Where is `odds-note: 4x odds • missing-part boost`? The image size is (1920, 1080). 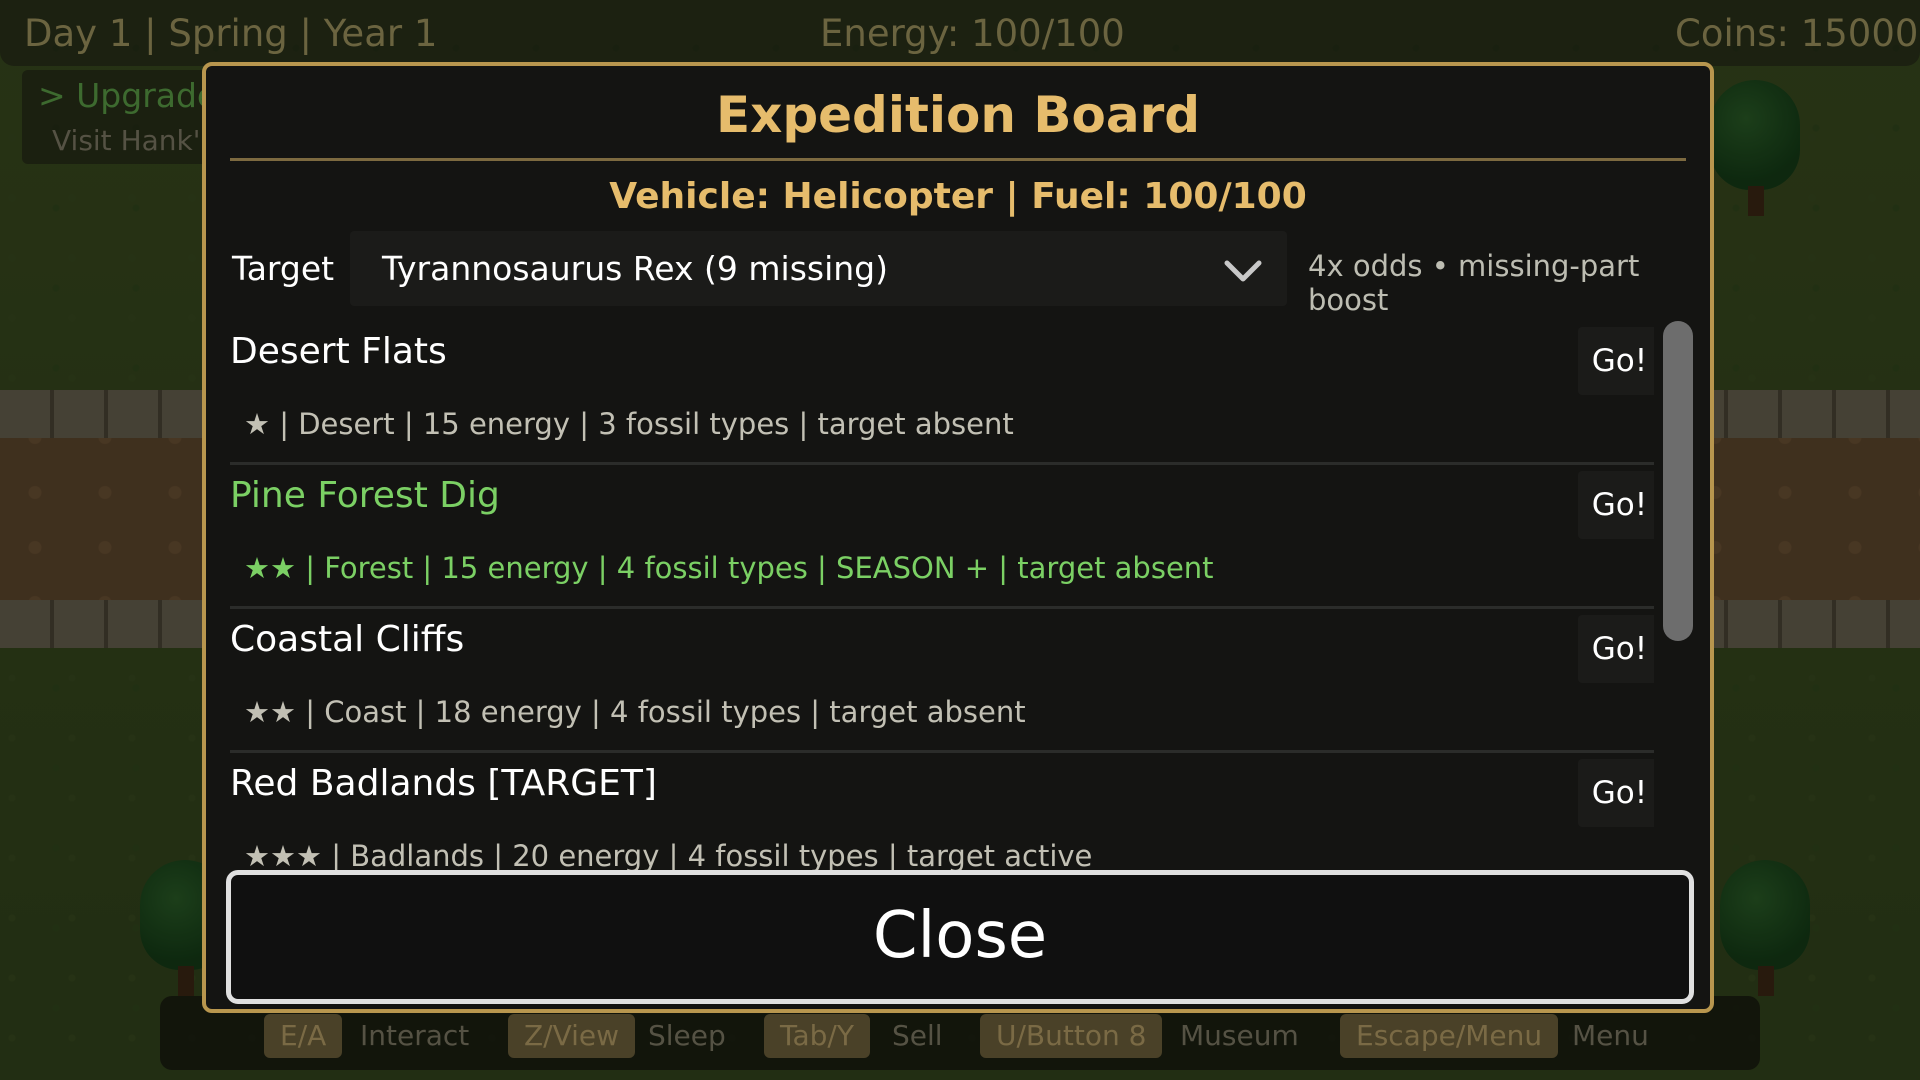 odds-note: 4x odds • missing-part boost is located at coordinates (1474, 283).